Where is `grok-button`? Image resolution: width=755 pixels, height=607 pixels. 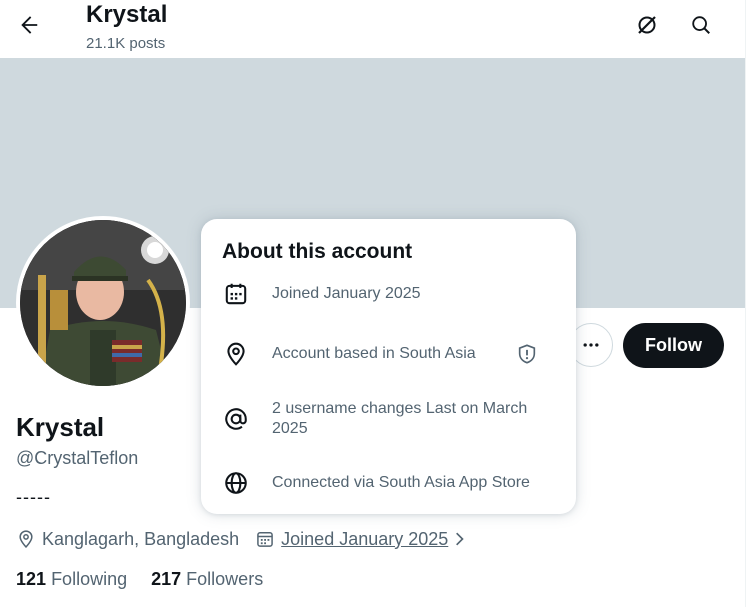
grok-button is located at coordinates (647, 25).